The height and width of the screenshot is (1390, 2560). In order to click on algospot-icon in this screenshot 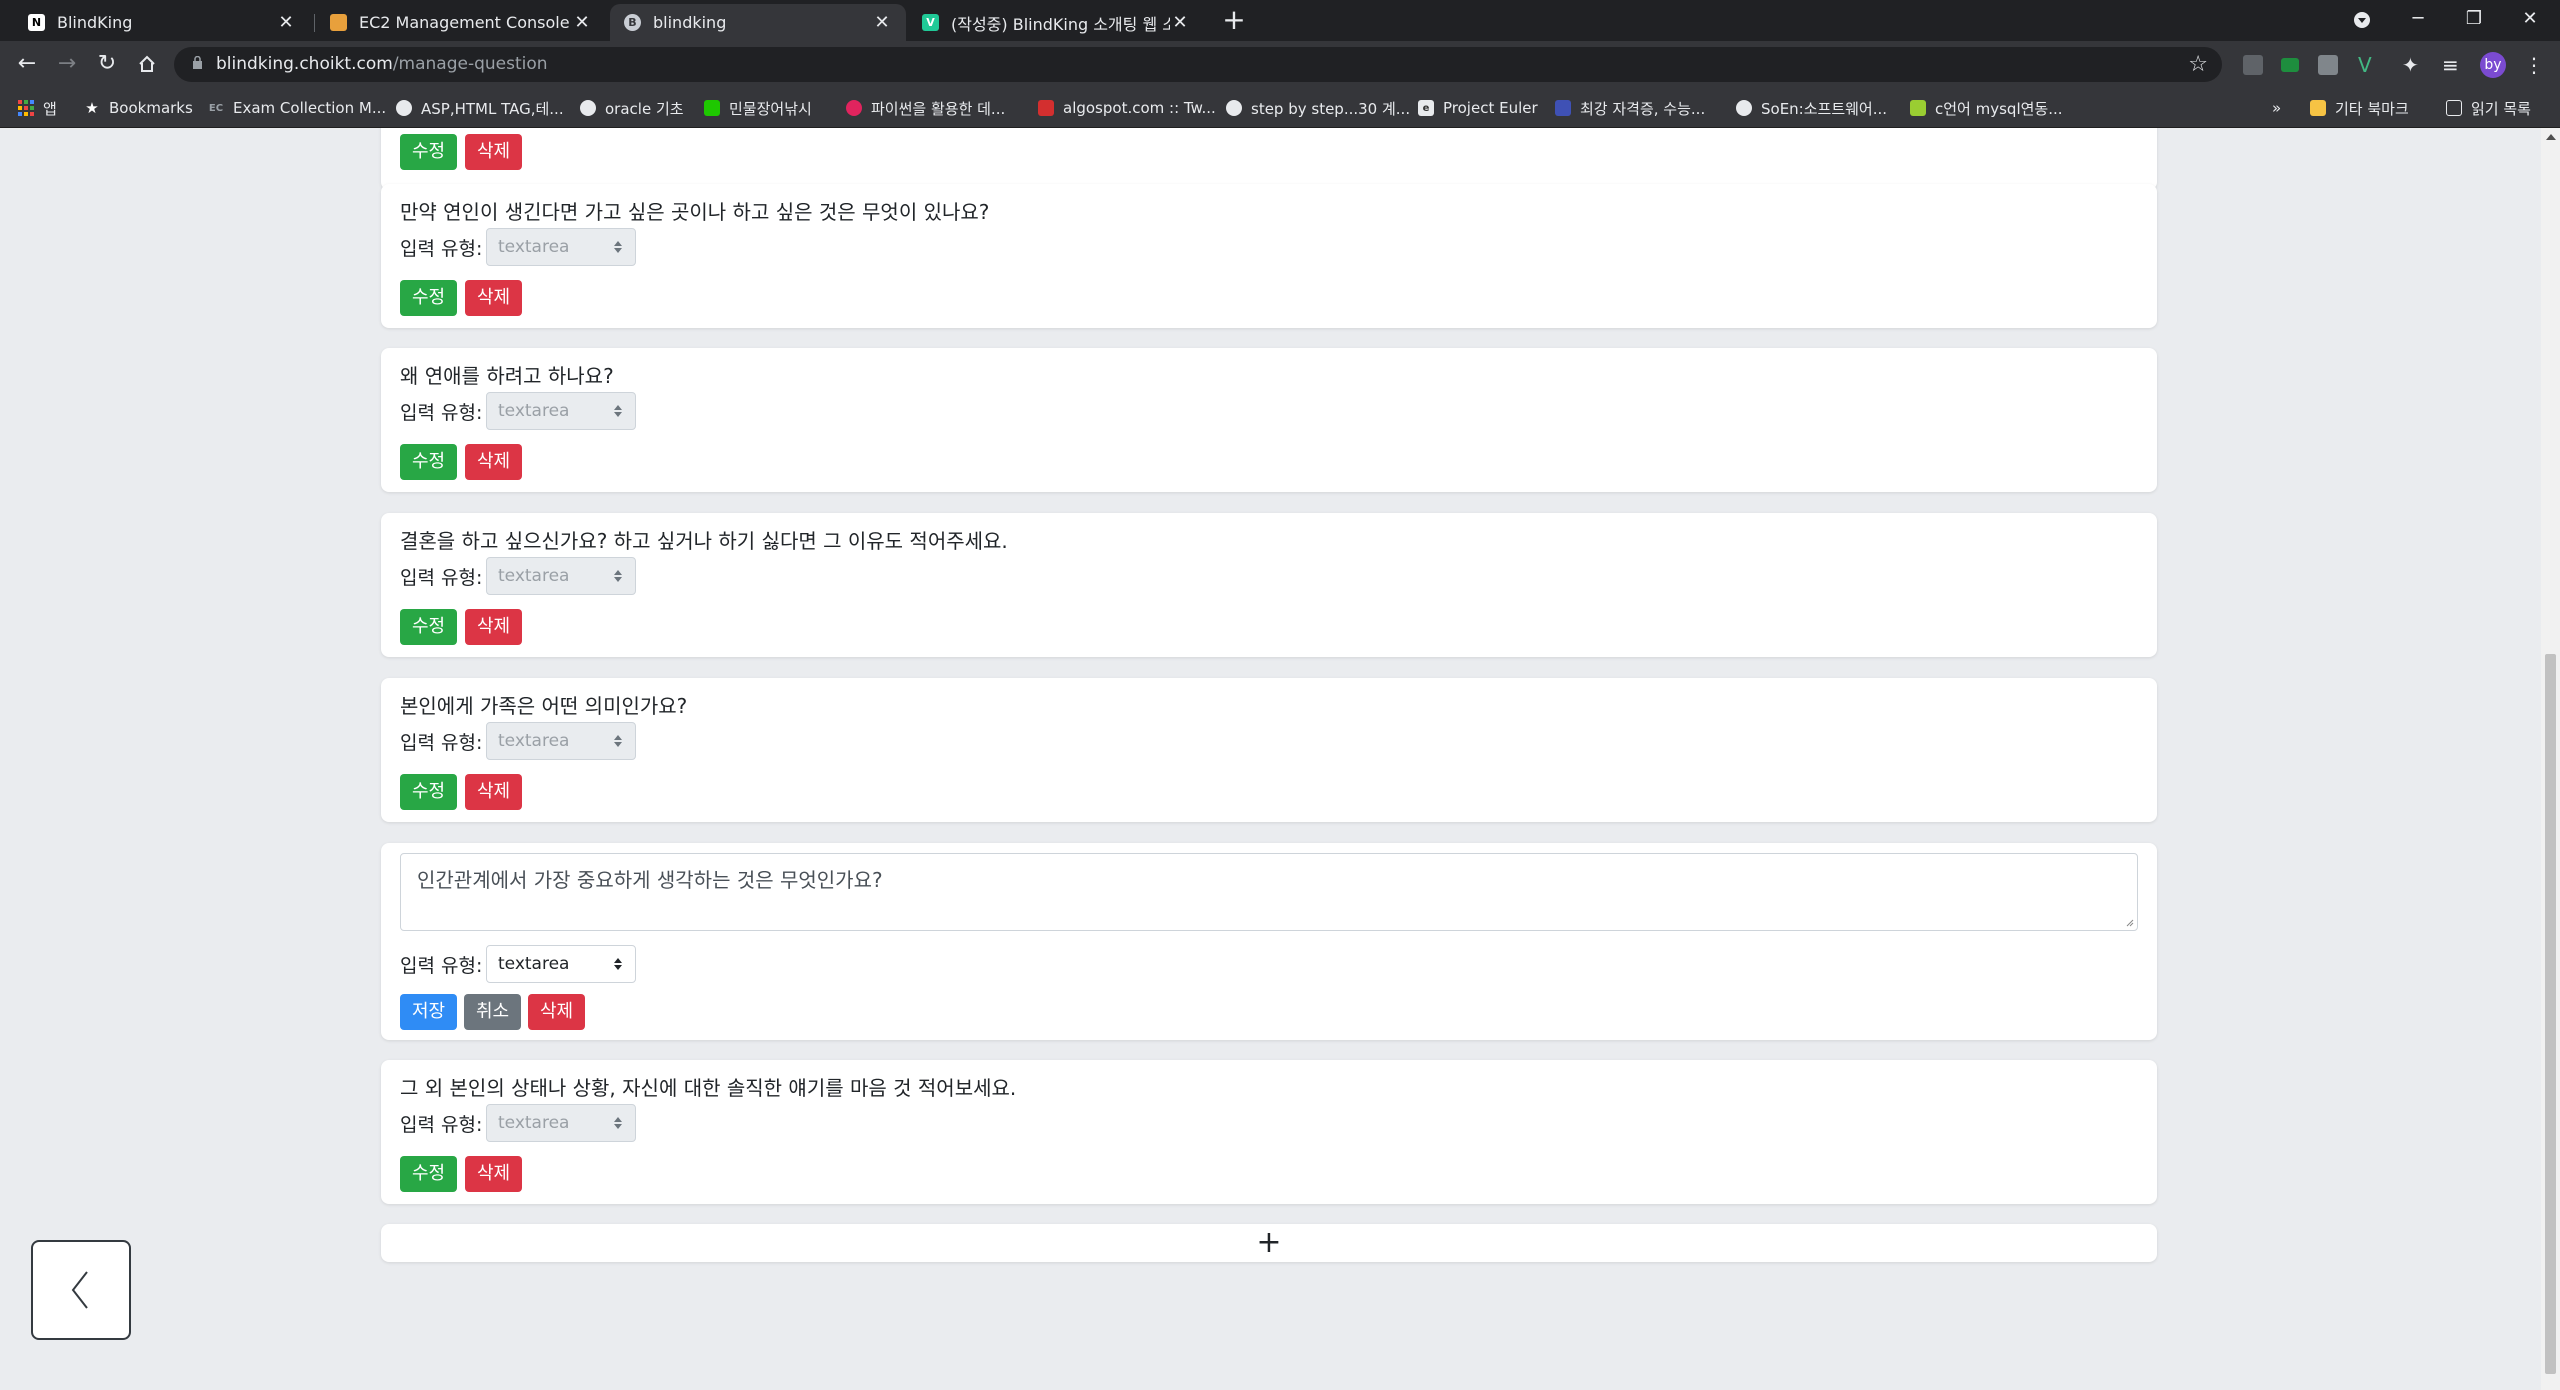, I will do `click(1046, 108)`.